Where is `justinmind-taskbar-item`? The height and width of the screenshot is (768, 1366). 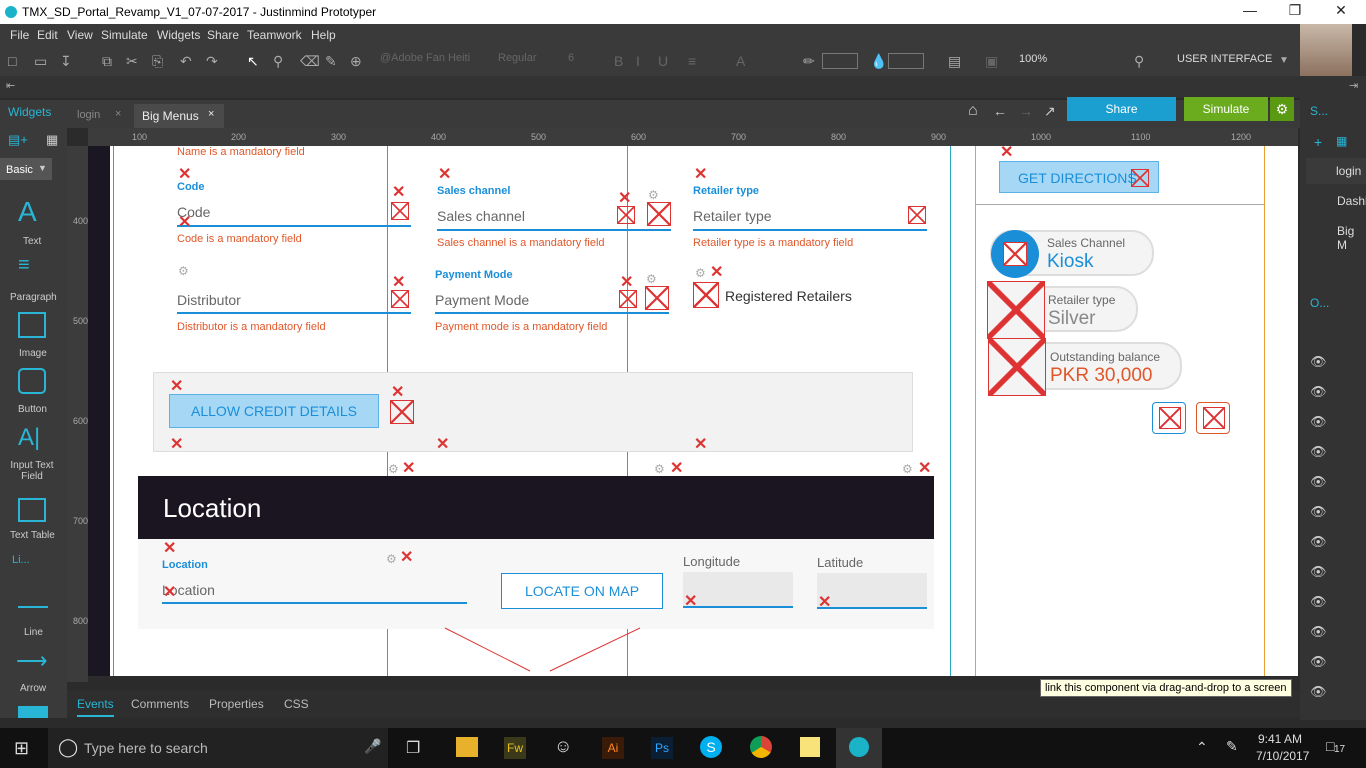
justinmind-taskbar-item is located at coordinates (859, 748).